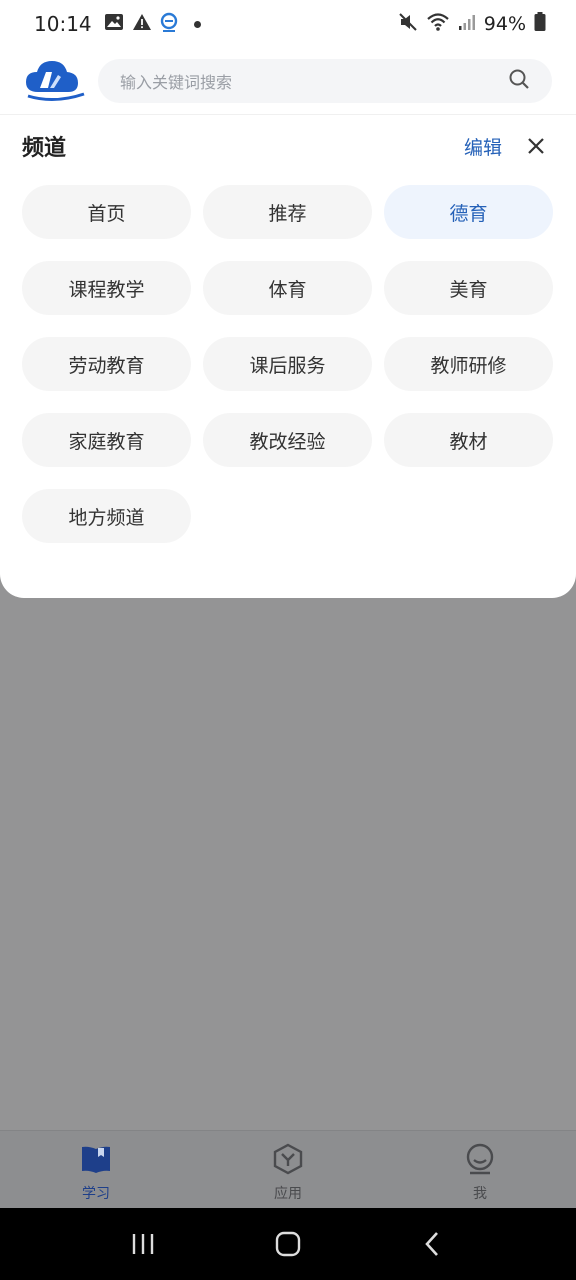  I want to click on tab-me-label: 我, so click(480, 1194).